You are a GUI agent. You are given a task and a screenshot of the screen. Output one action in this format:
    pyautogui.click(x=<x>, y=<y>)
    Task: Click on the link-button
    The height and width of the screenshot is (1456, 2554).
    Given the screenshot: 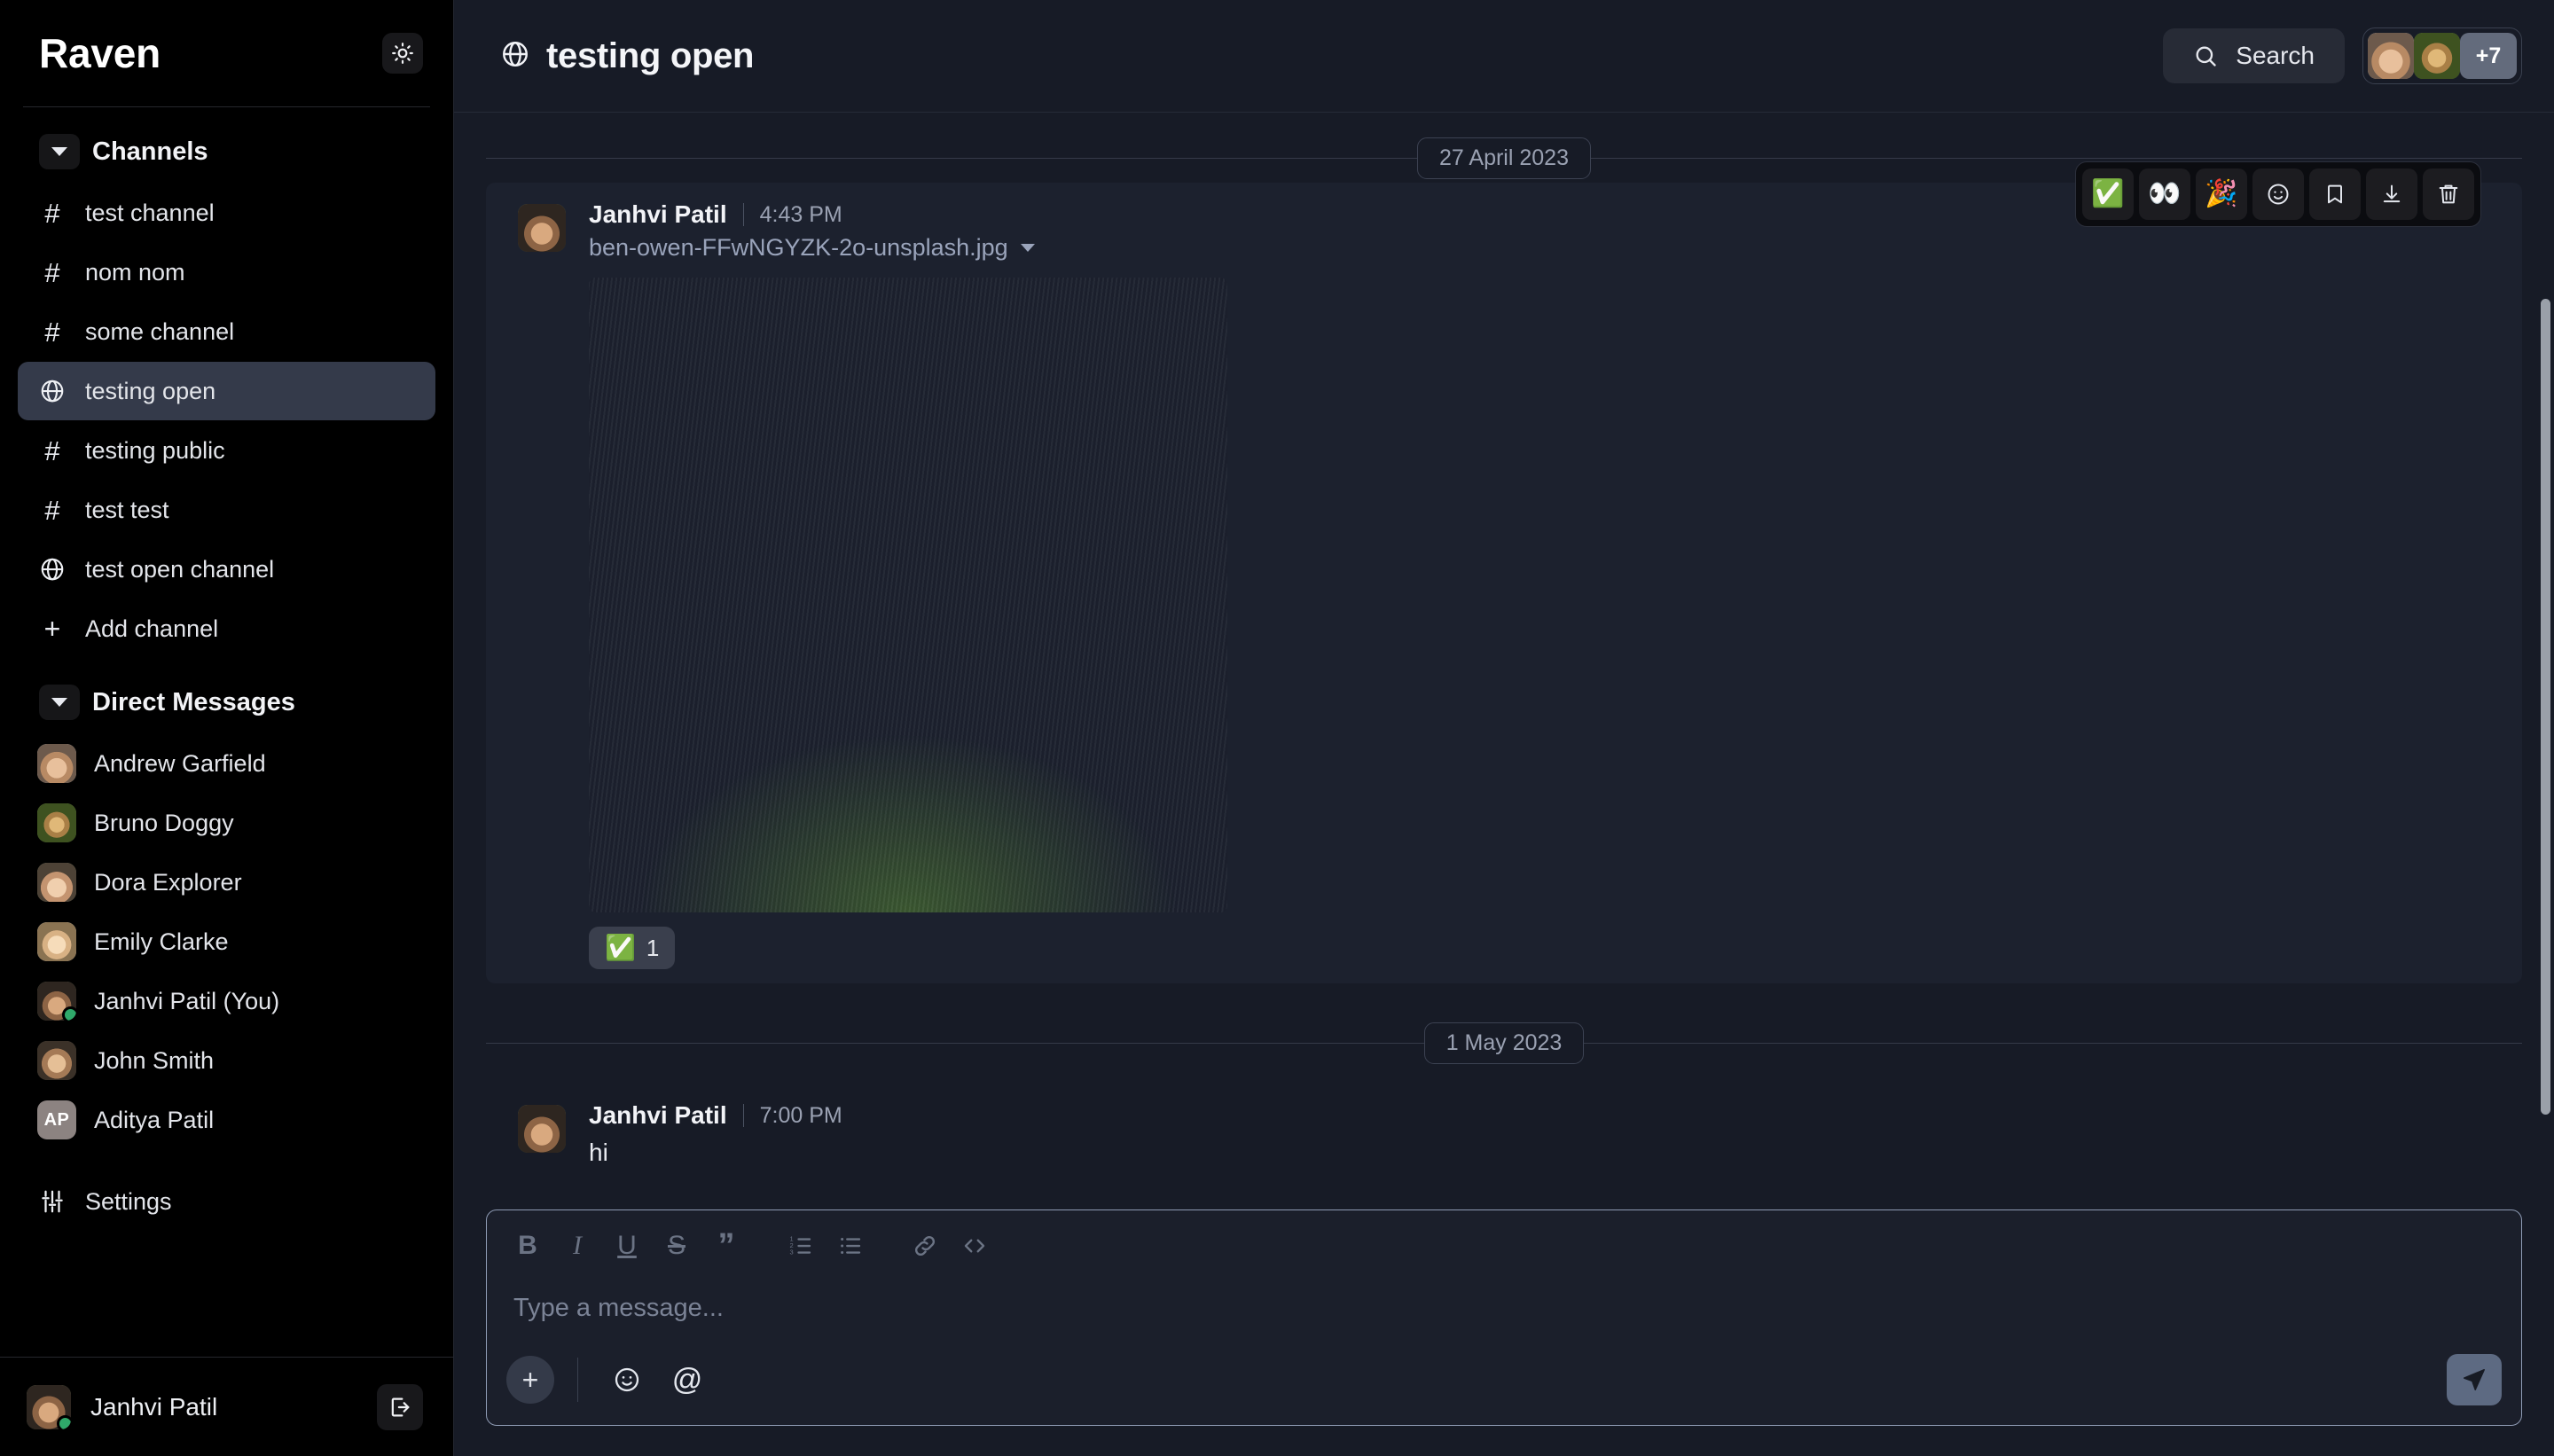 What is the action you would take?
    pyautogui.click(x=925, y=1246)
    